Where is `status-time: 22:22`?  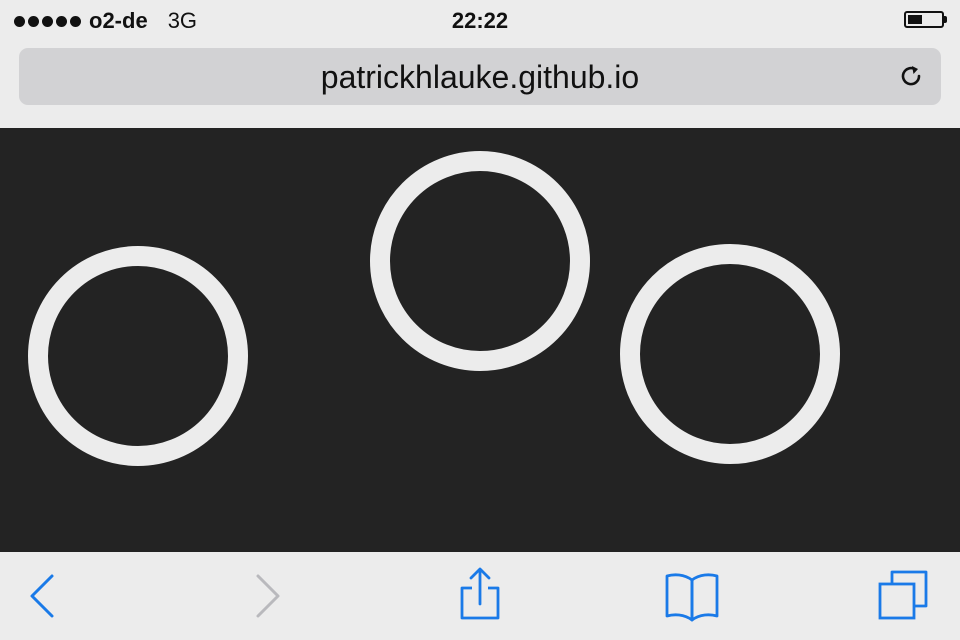 status-time: 22:22 is located at coordinates (480, 20).